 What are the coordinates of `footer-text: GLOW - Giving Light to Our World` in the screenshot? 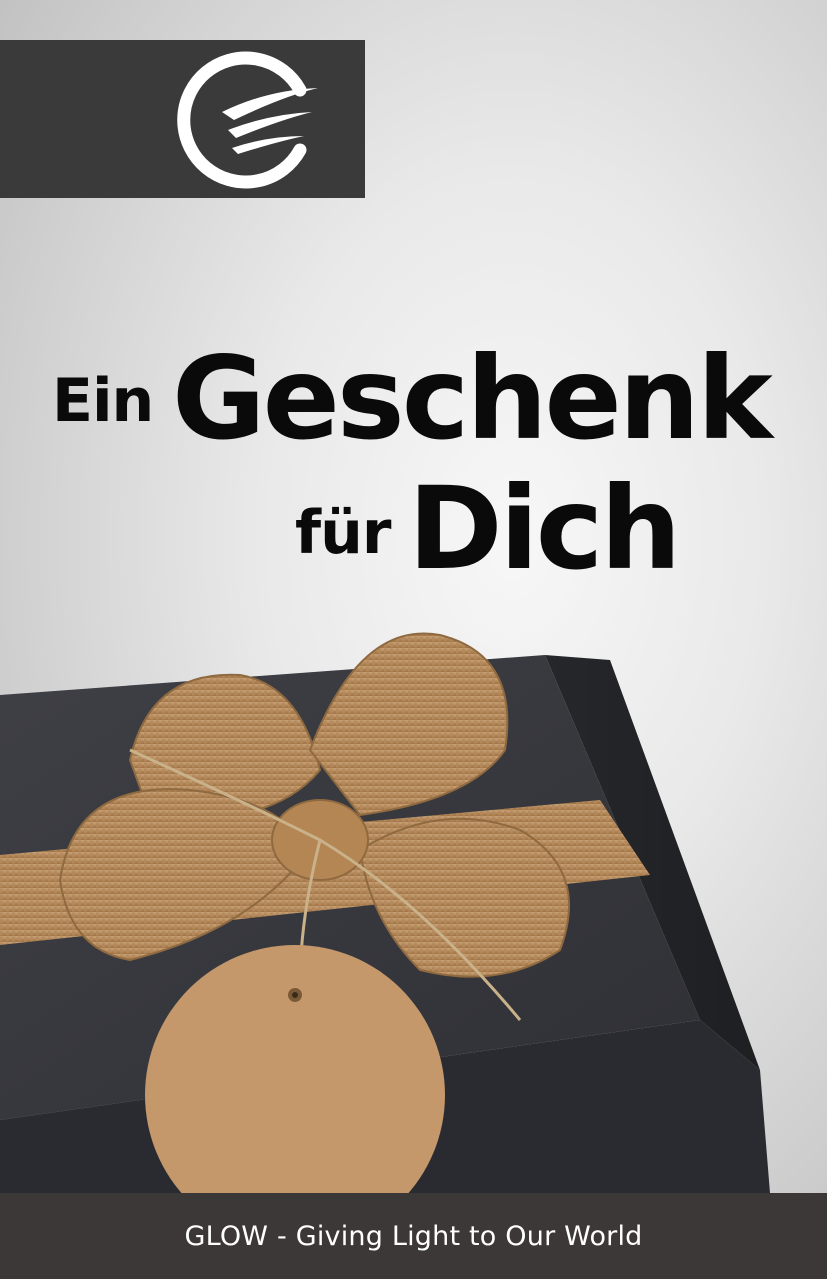 It's located at (413, 1236).